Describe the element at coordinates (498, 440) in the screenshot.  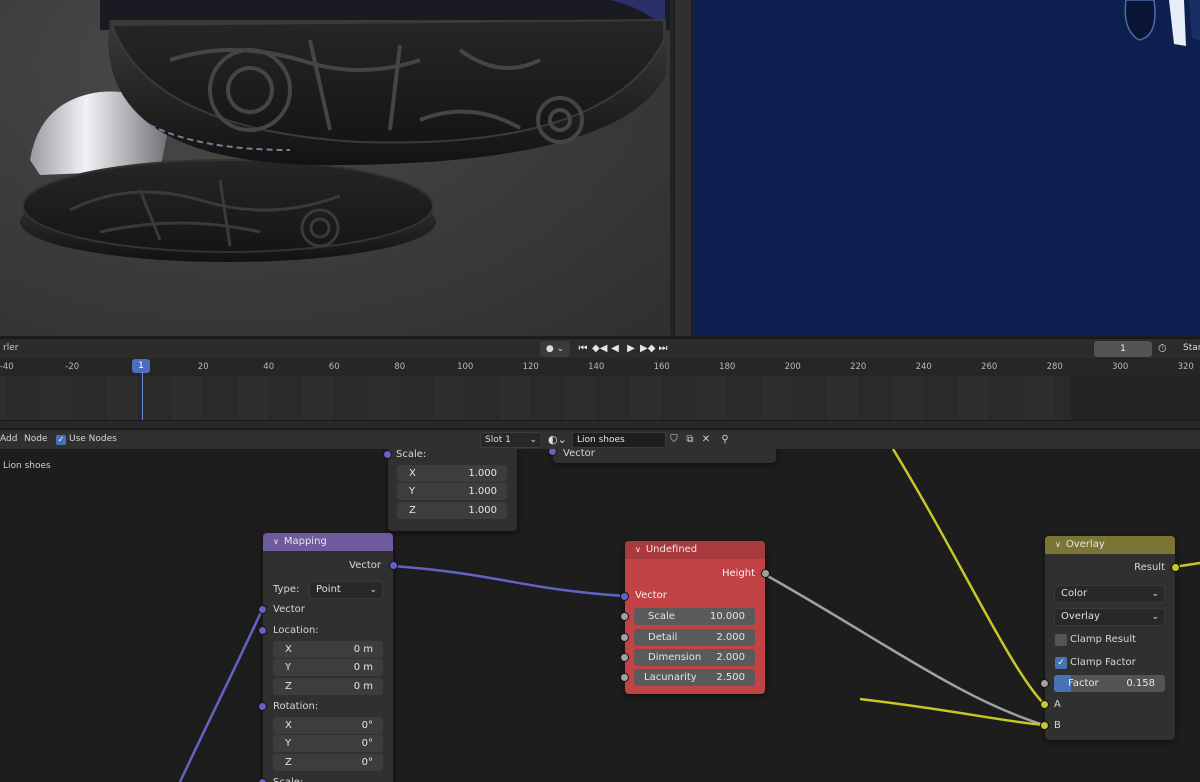
I see `slot-label: Slot 1` at that location.